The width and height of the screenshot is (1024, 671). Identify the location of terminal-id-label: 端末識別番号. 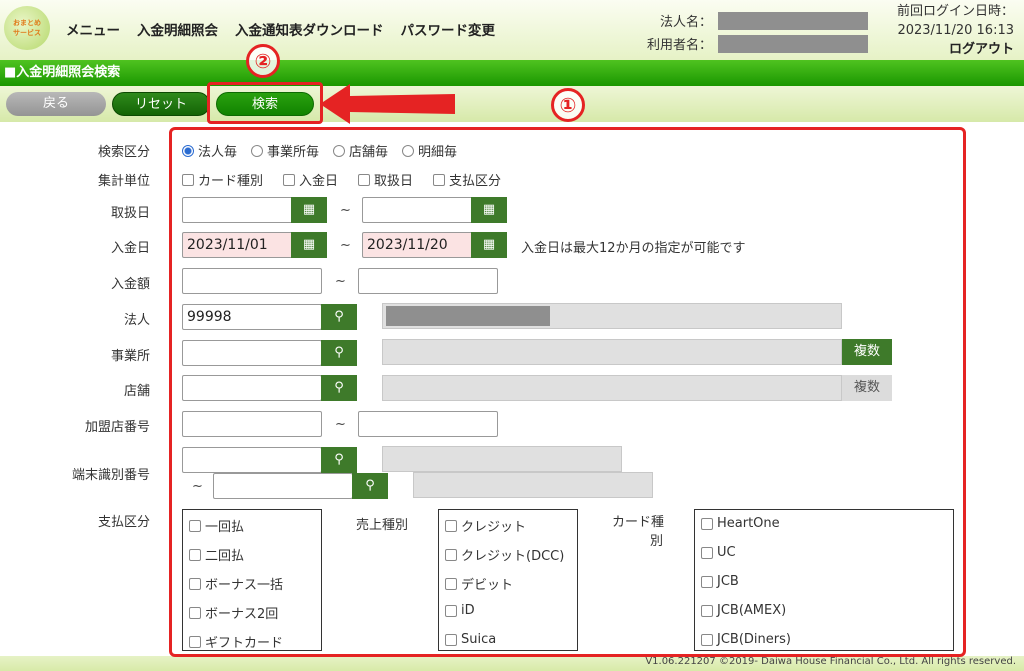
(110, 475).